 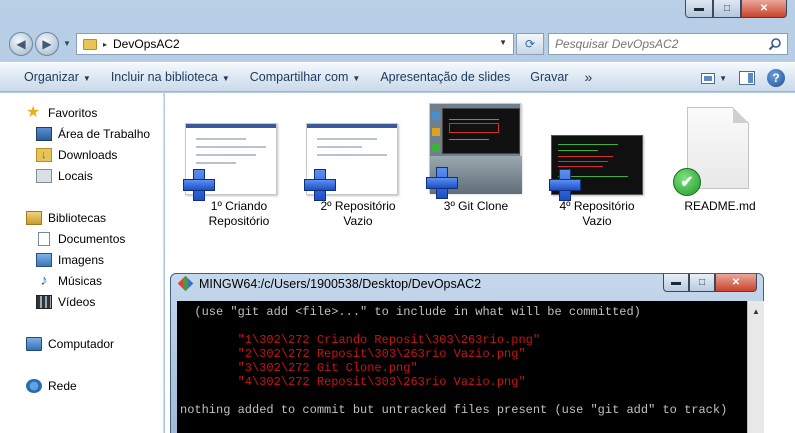 I want to click on file-label: 3º Git Clone, so click(x=476, y=206).